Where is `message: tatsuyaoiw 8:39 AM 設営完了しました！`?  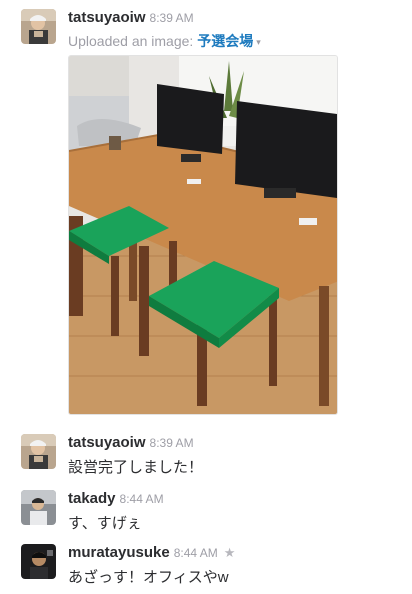
message: tatsuyaoiw 8:39 AM 設営完了しました！ is located at coordinates (206, 455).